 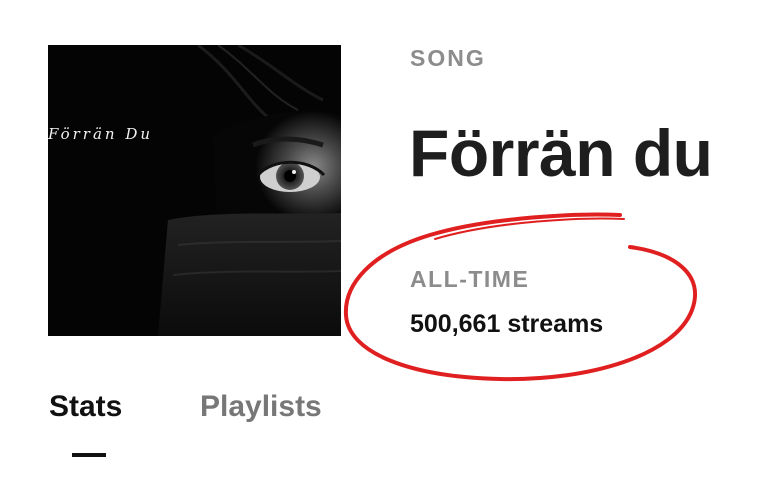 I want to click on active-tab-indicator, so click(x=89, y=455).